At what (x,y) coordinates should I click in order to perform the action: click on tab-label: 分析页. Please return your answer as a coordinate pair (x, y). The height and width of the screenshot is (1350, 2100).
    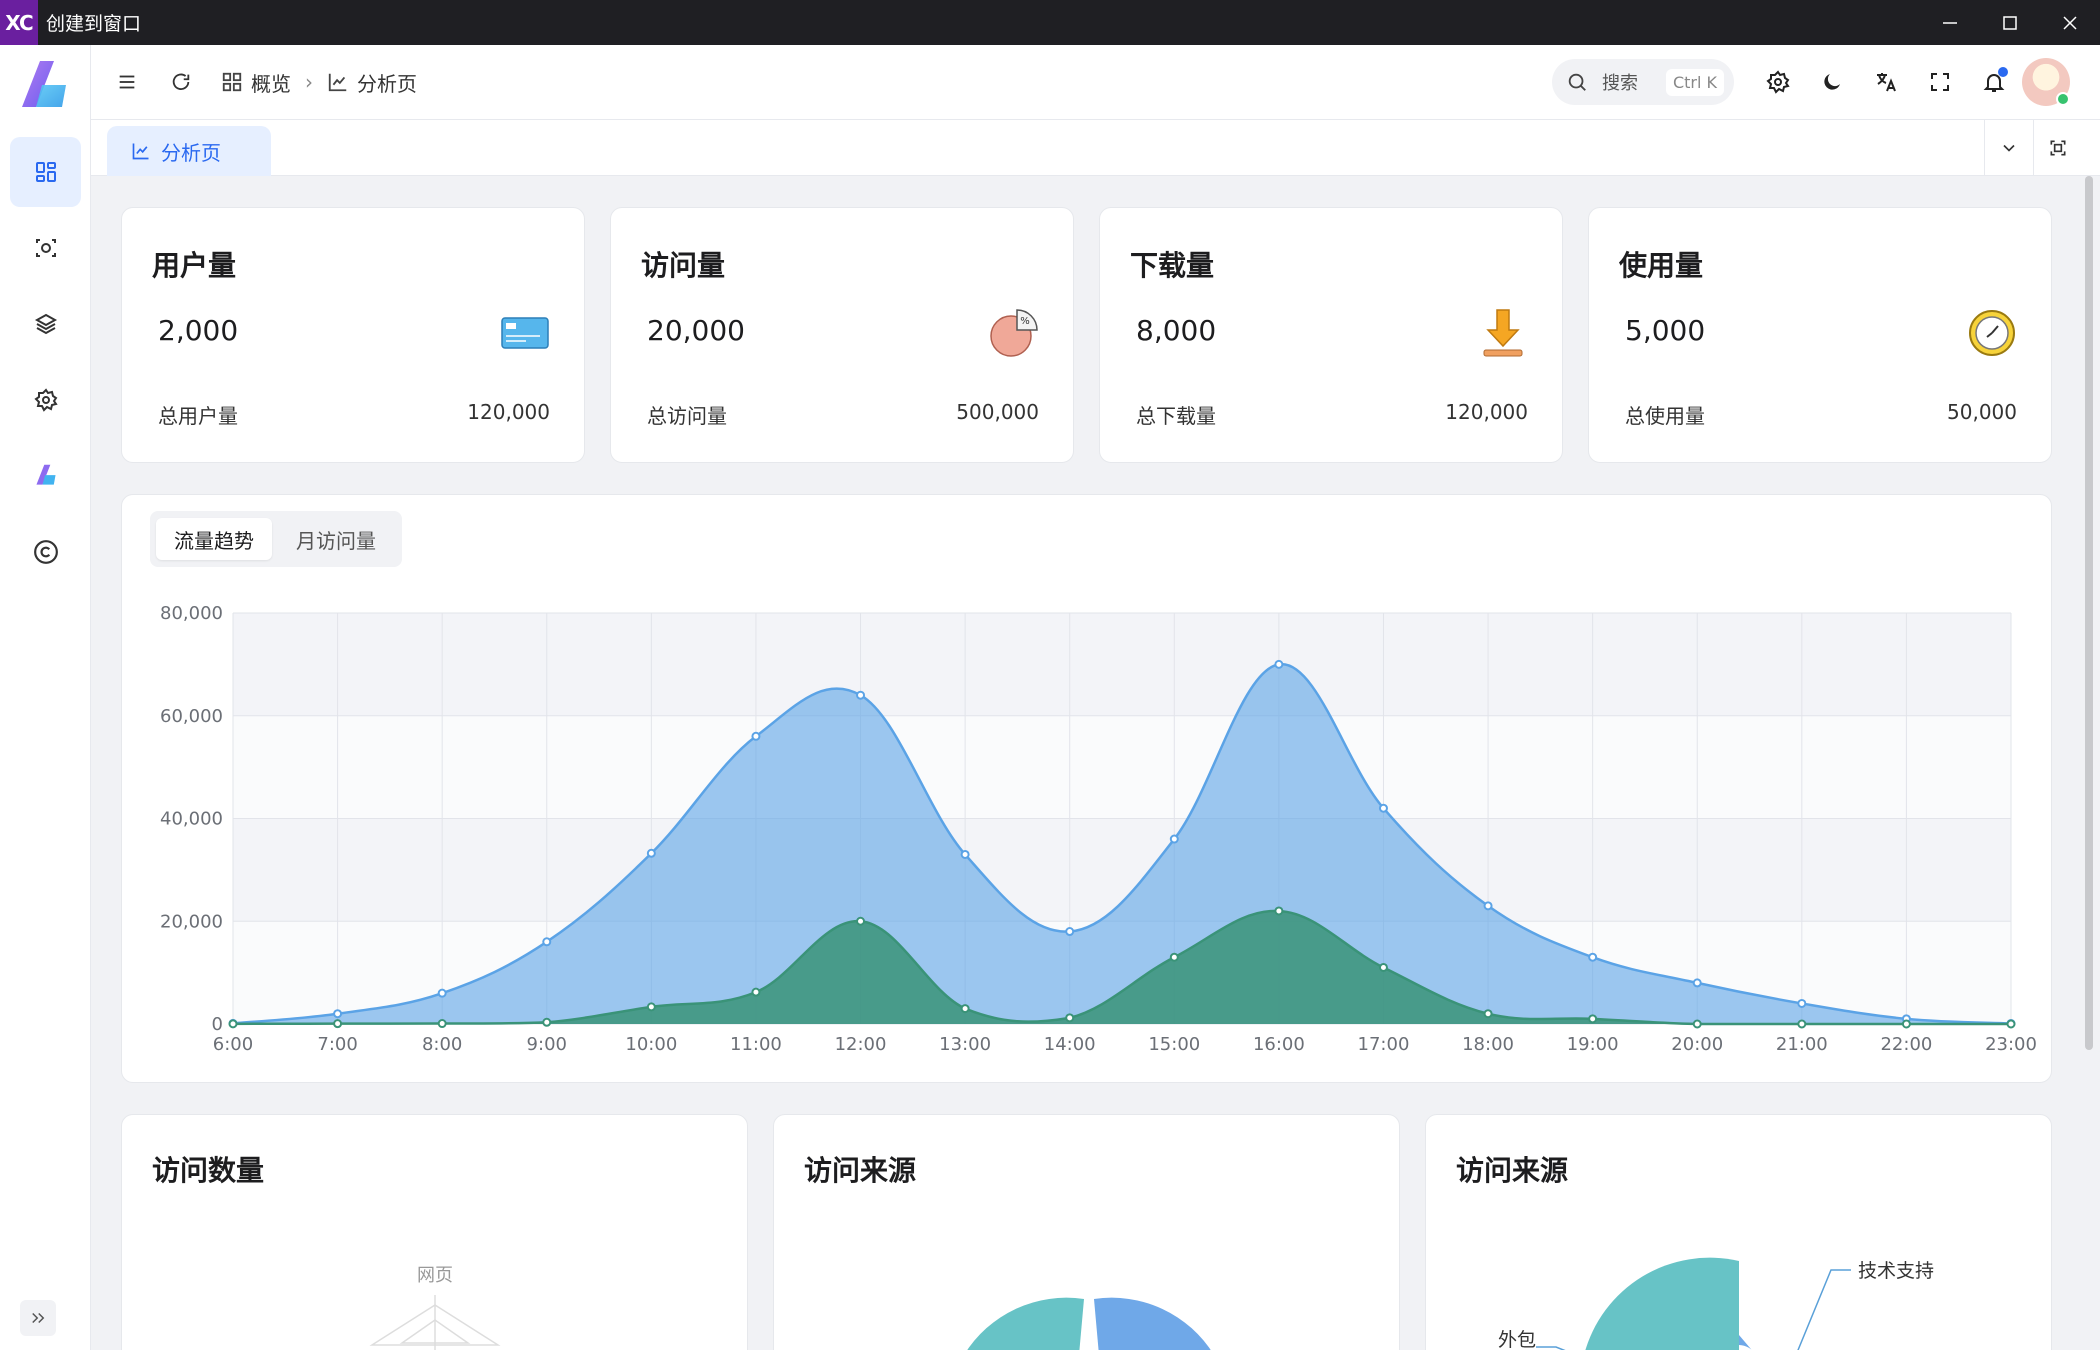
    Looking at the image, I should click on (191, 152).